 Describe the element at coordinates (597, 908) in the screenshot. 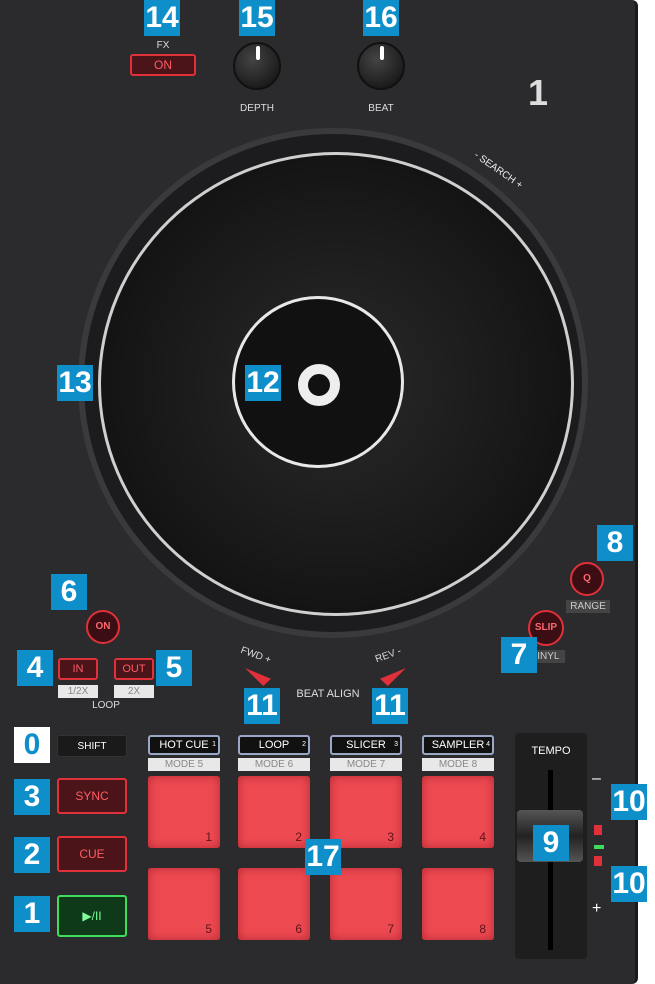

I see `tempo-plus: +` at that location.